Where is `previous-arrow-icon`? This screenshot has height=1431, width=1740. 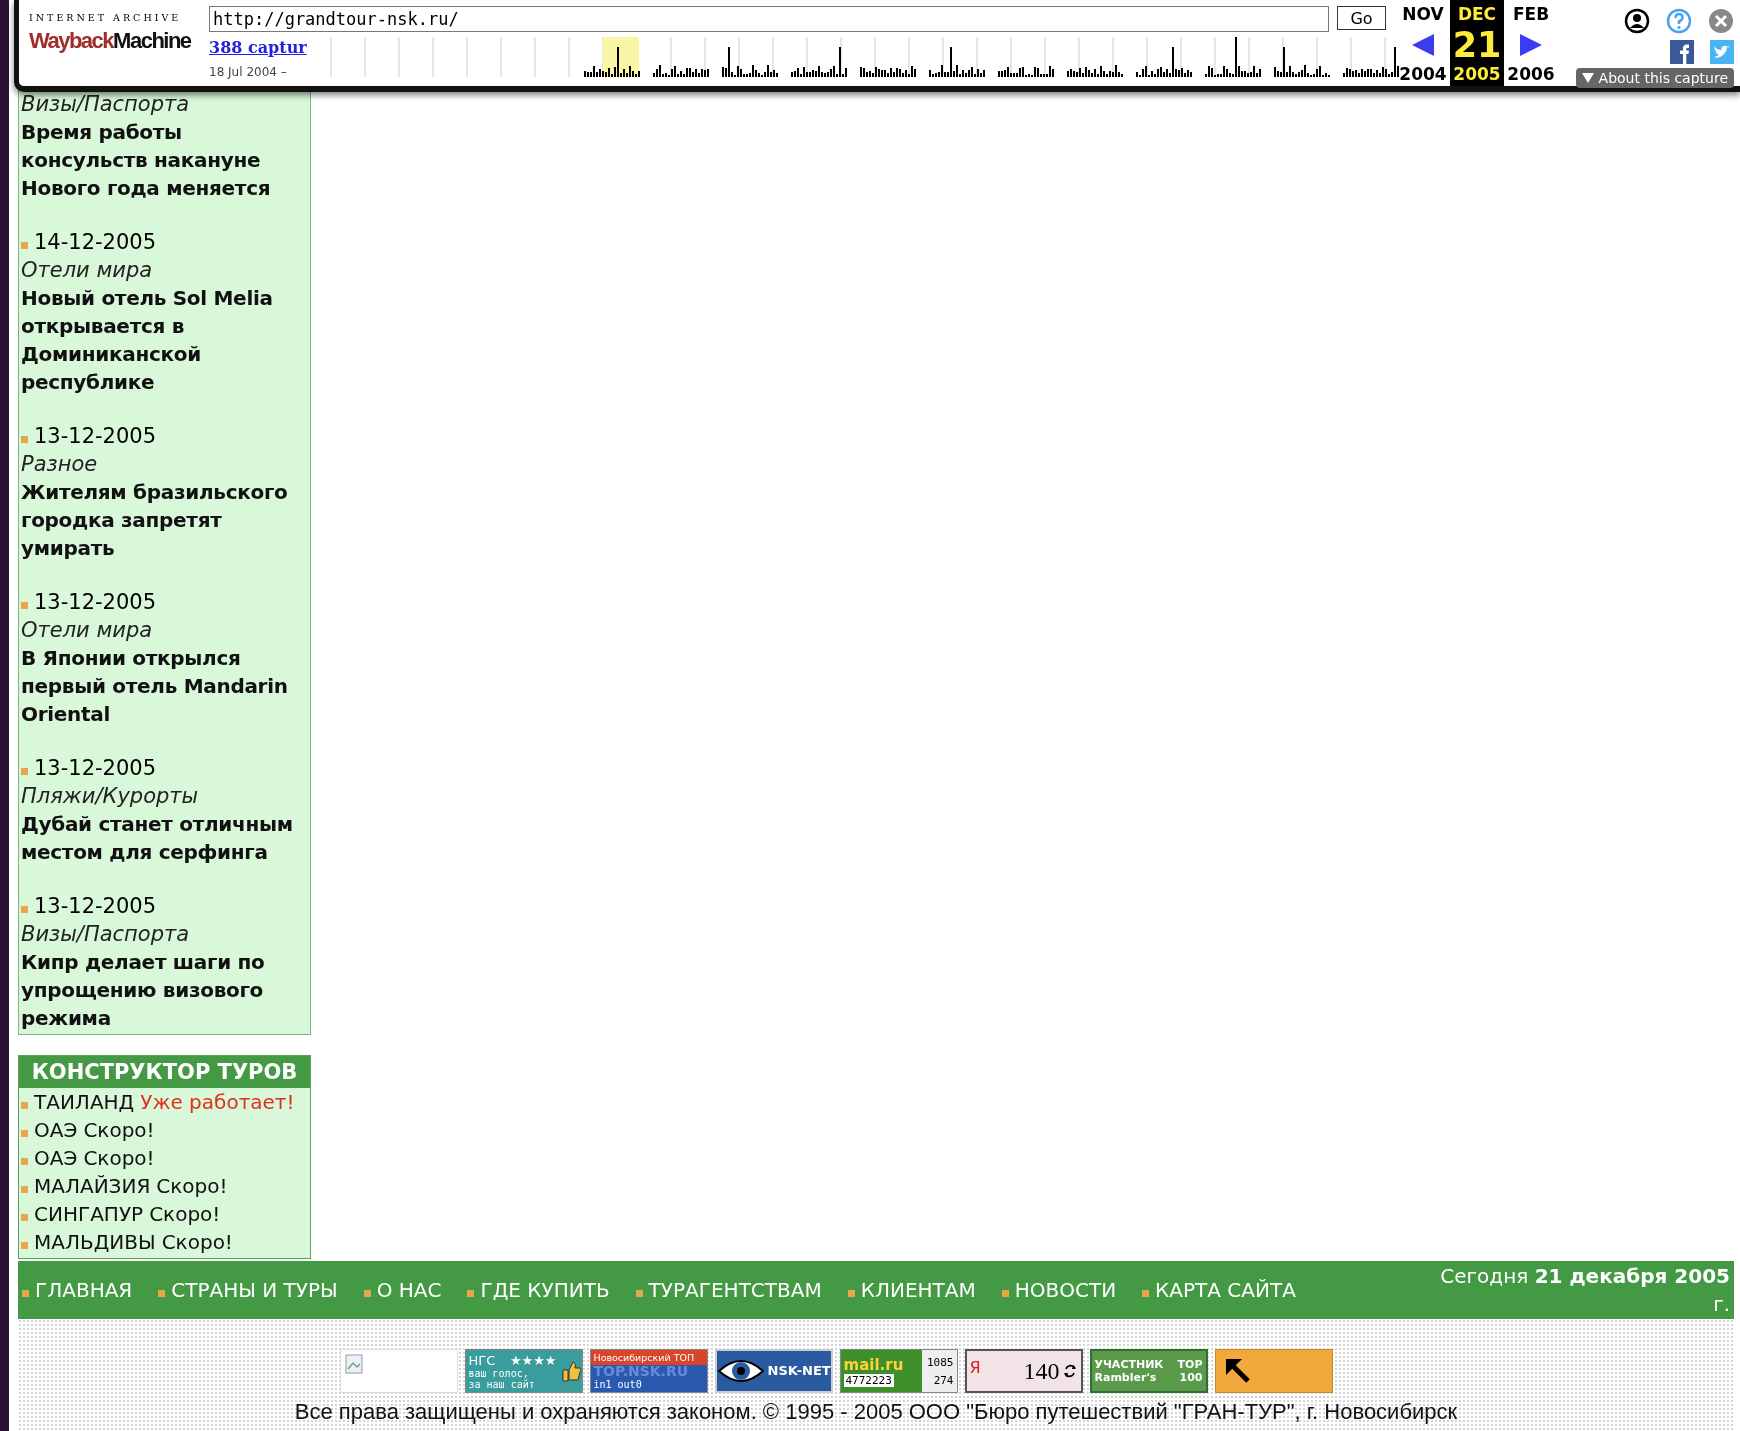 previous-arrow-icon is located at coordinates (1423, 45).